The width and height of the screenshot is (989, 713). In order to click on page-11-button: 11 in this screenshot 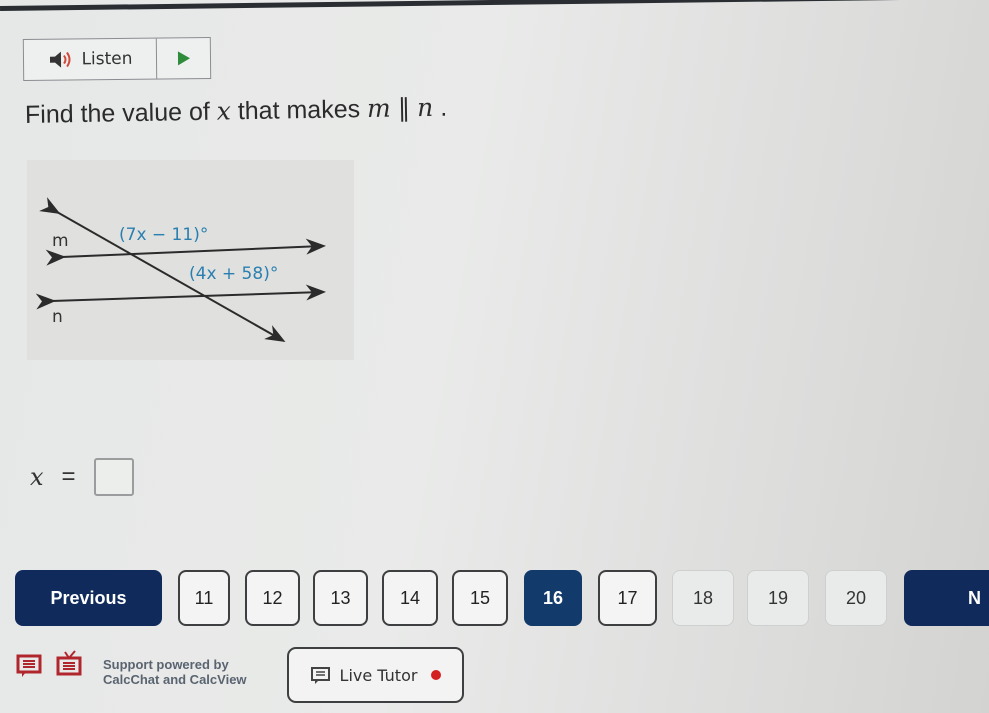, I will do `click(204, 598)`.